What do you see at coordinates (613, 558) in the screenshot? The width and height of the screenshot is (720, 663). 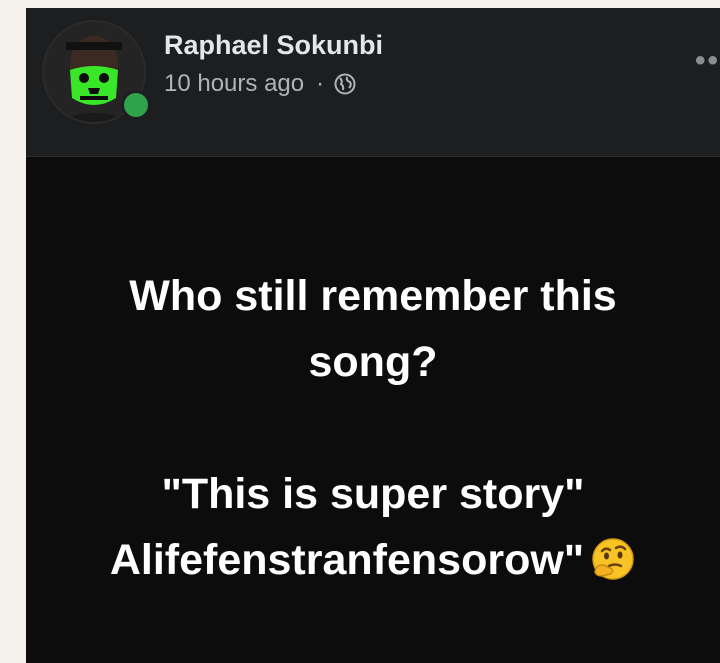 I see `thinking-face-icon` at bounding box center [613, 558].